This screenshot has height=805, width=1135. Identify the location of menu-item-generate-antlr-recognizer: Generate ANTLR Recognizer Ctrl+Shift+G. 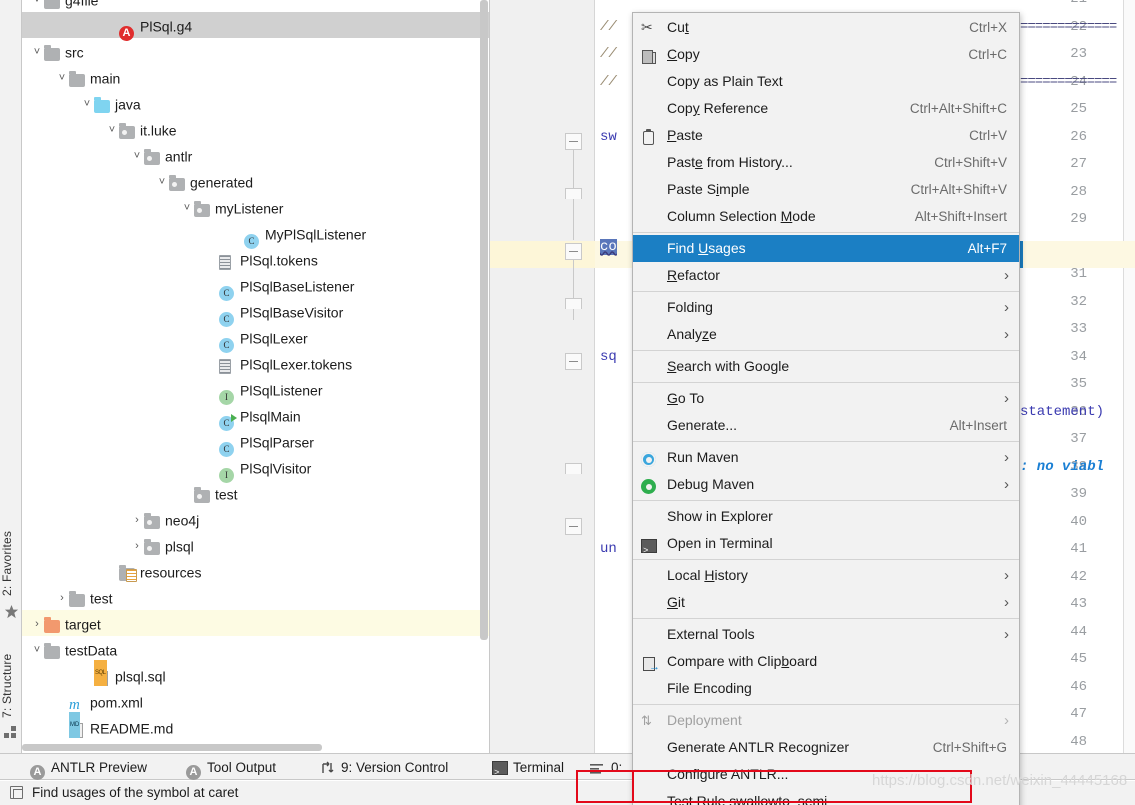
(826, 747).